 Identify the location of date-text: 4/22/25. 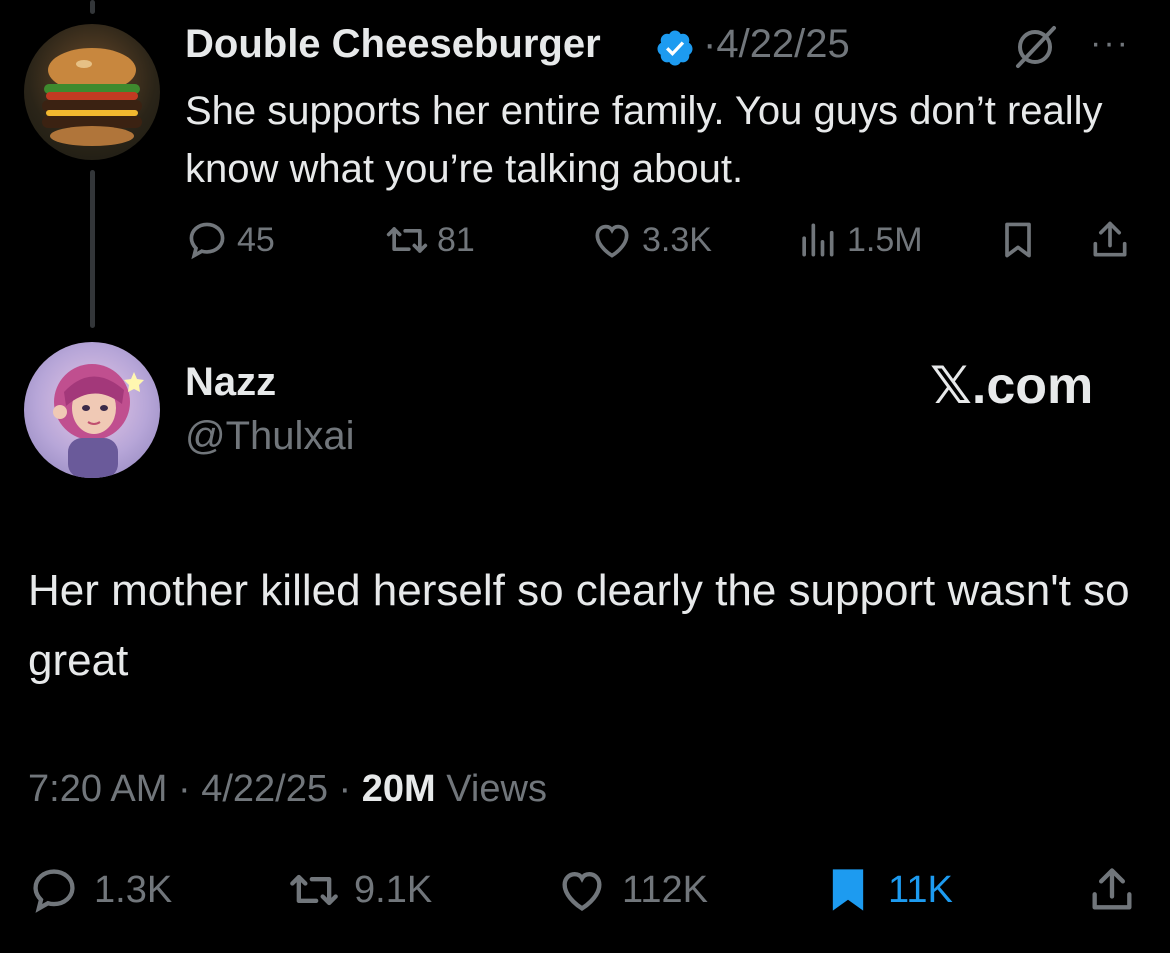
(783, 44).